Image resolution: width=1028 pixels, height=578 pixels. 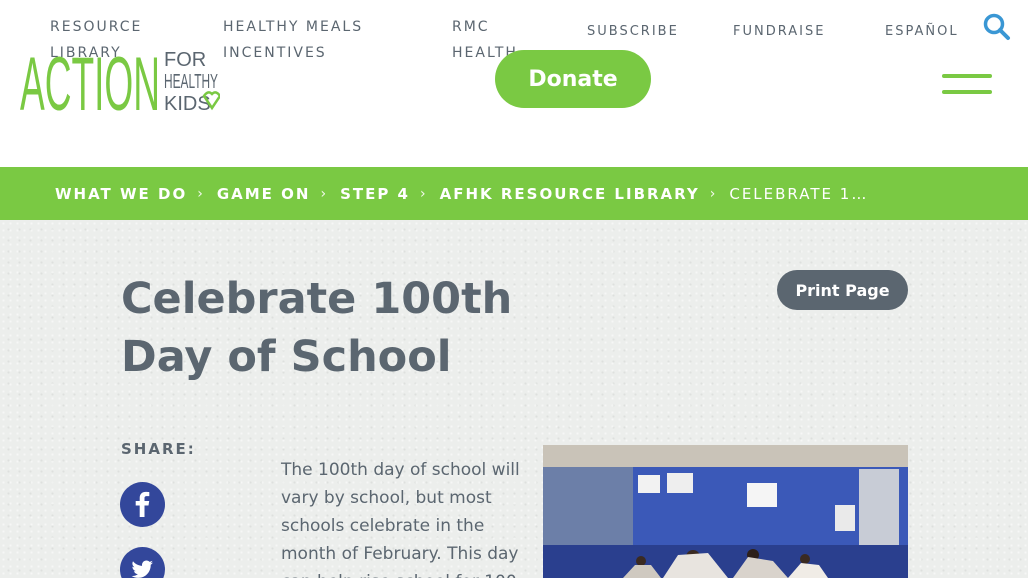 I want to click on breadcrumb-current-page: CELEBRATE 100TH DAY OF SCHOOL, so click(x=799, y=193).